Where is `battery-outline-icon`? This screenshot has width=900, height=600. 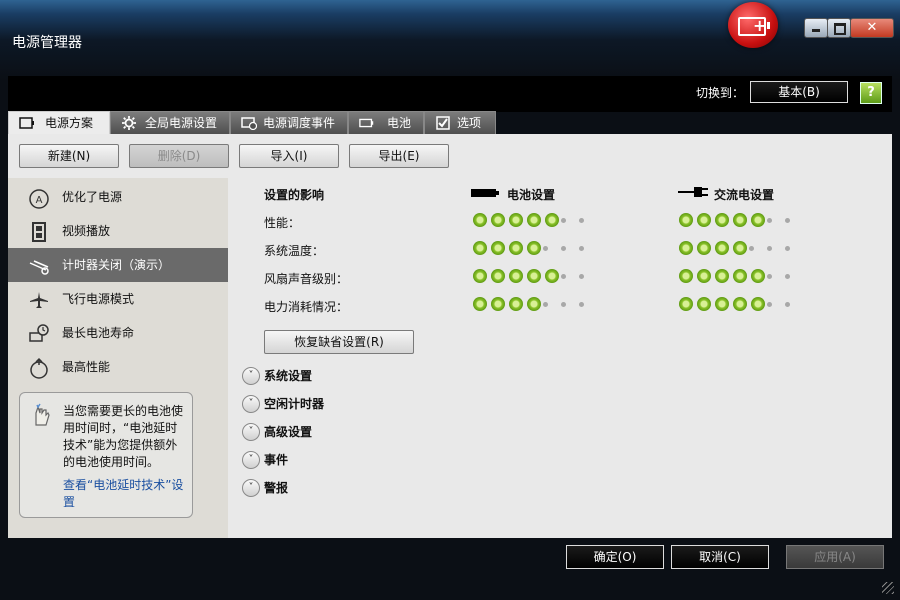
battery-outline-icon is located at coordinates (26, 123).